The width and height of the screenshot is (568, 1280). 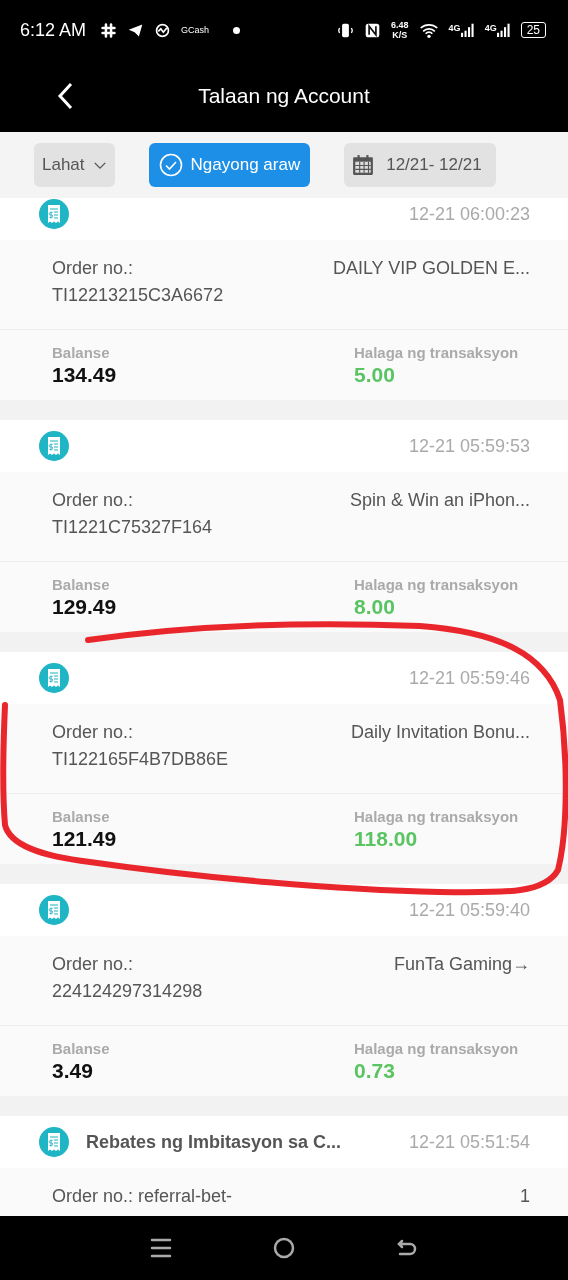 What do you see at coordinates (284, 1248) in the screenshot?
I see `home-icon` at bounding box center [284, 1248].